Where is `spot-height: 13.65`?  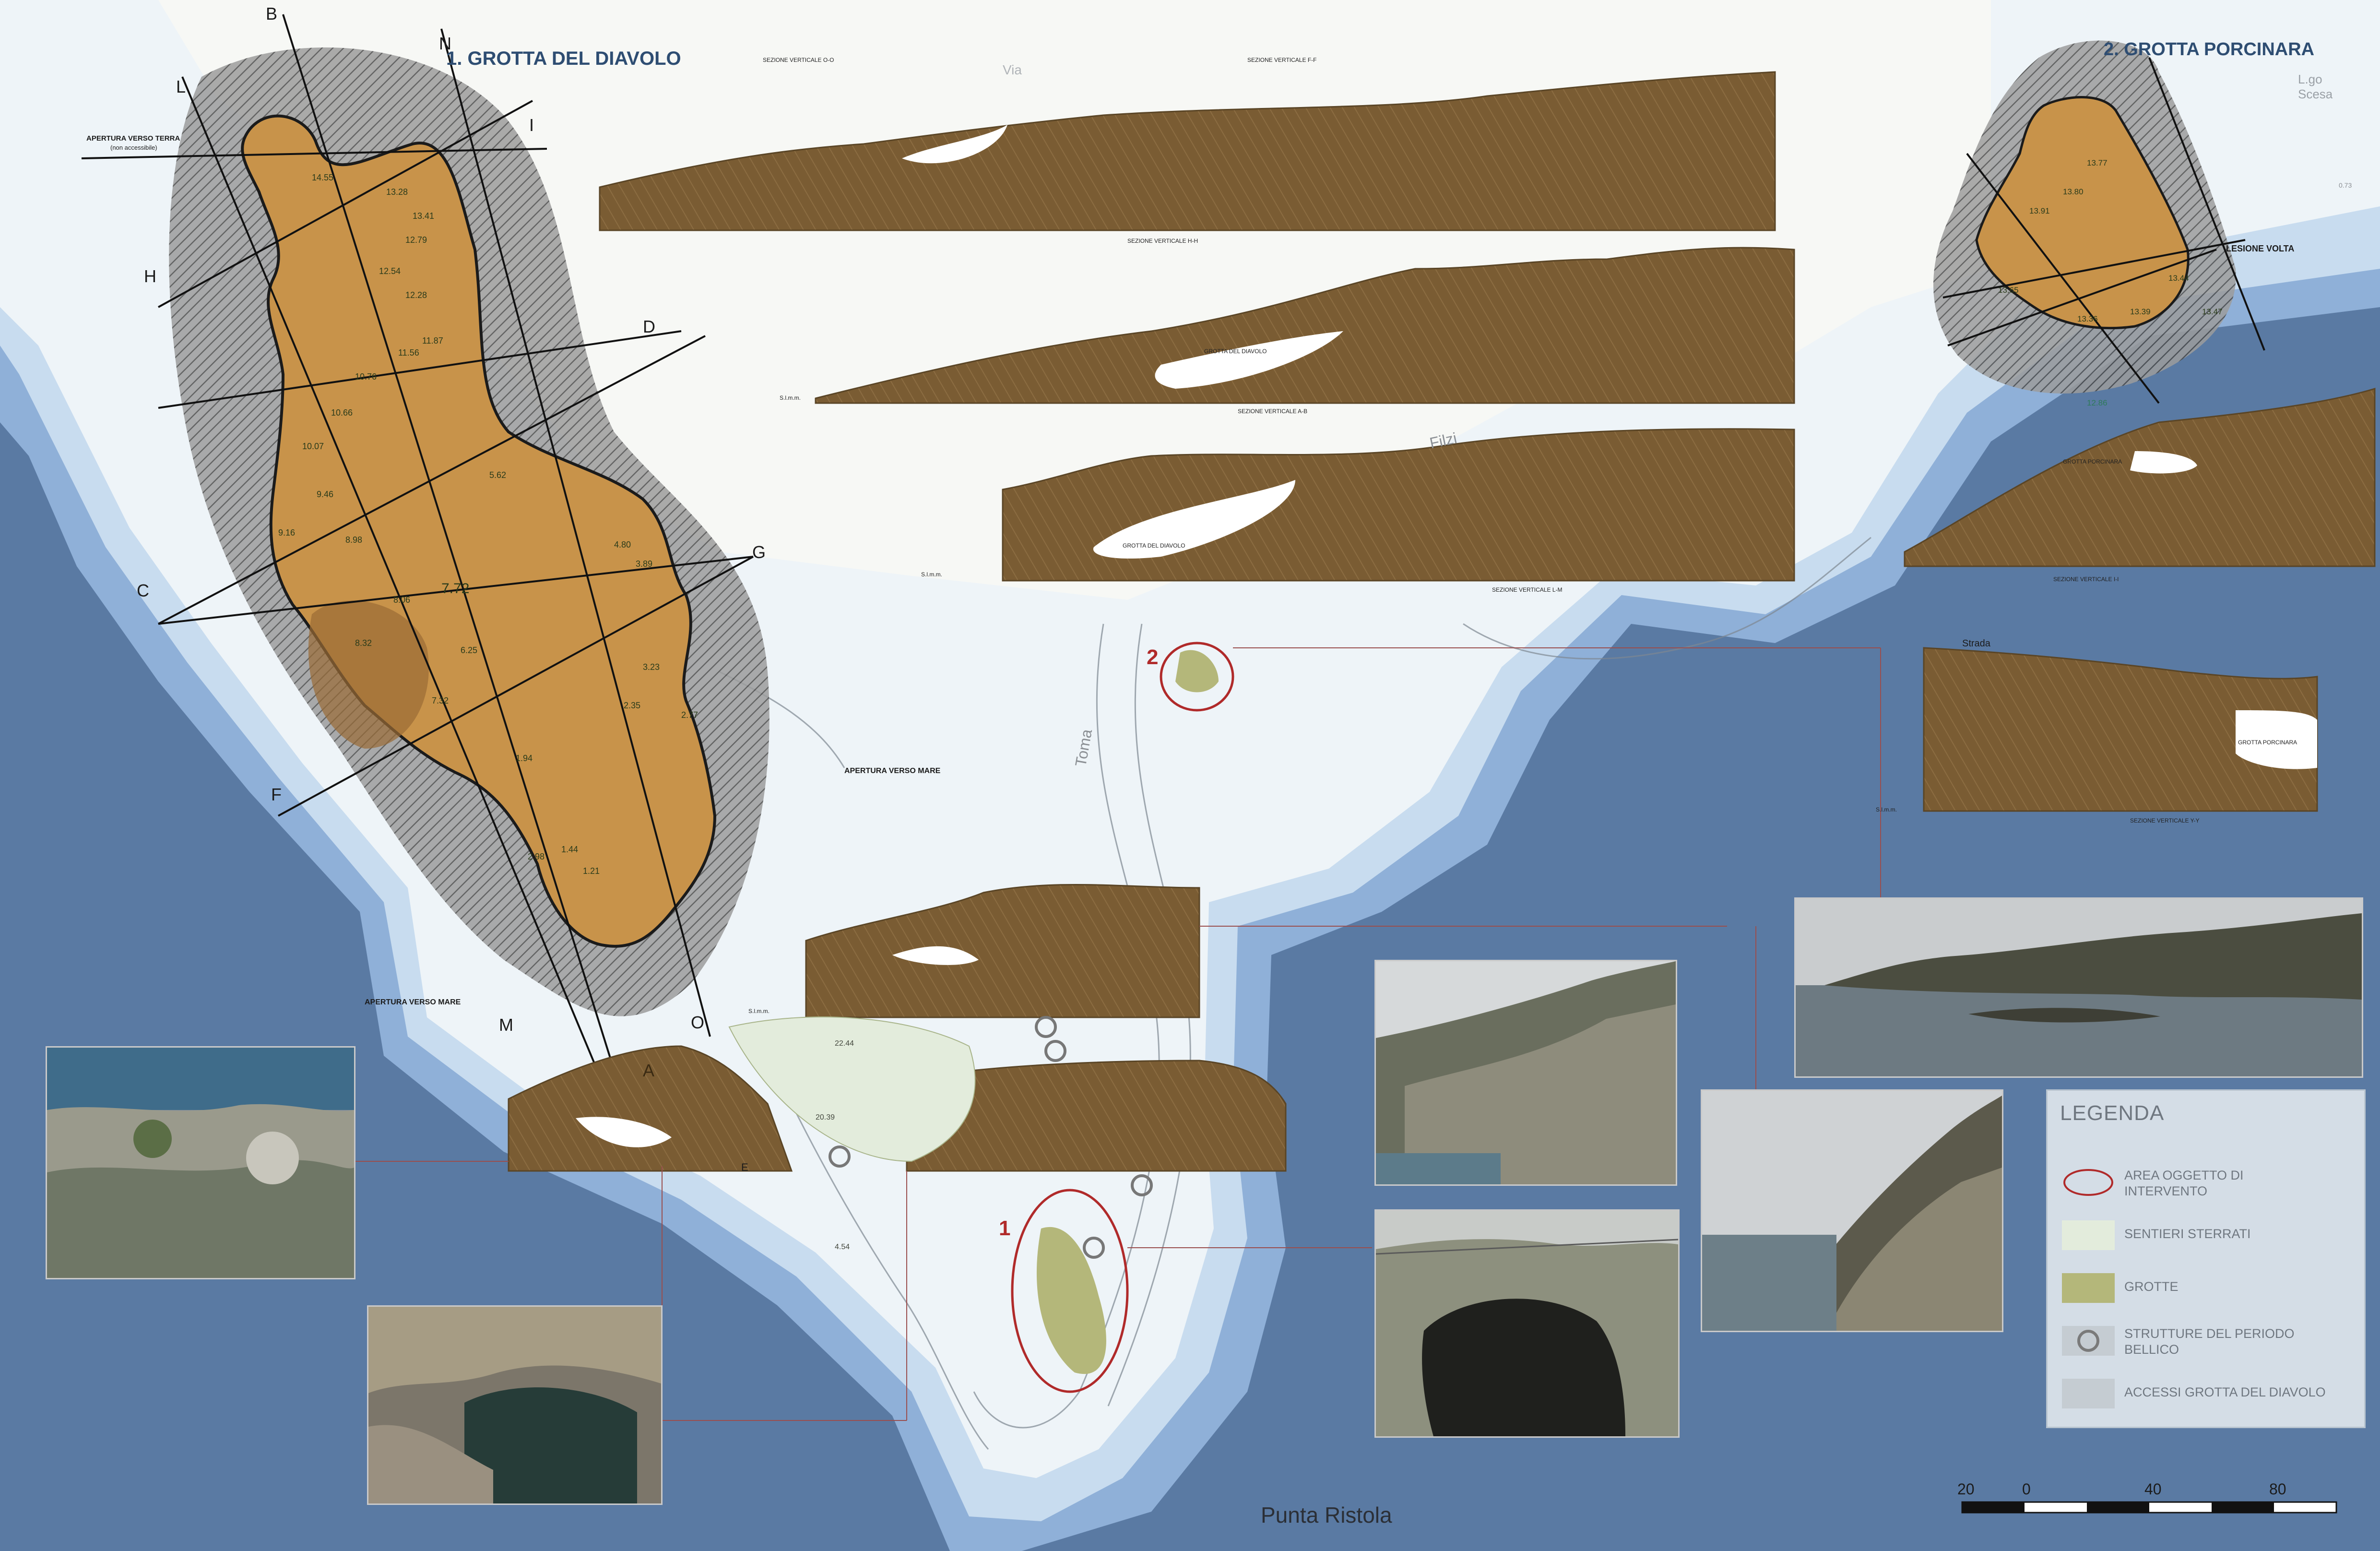 spot-height: 13.65 is located at coordinates (2009, 291).